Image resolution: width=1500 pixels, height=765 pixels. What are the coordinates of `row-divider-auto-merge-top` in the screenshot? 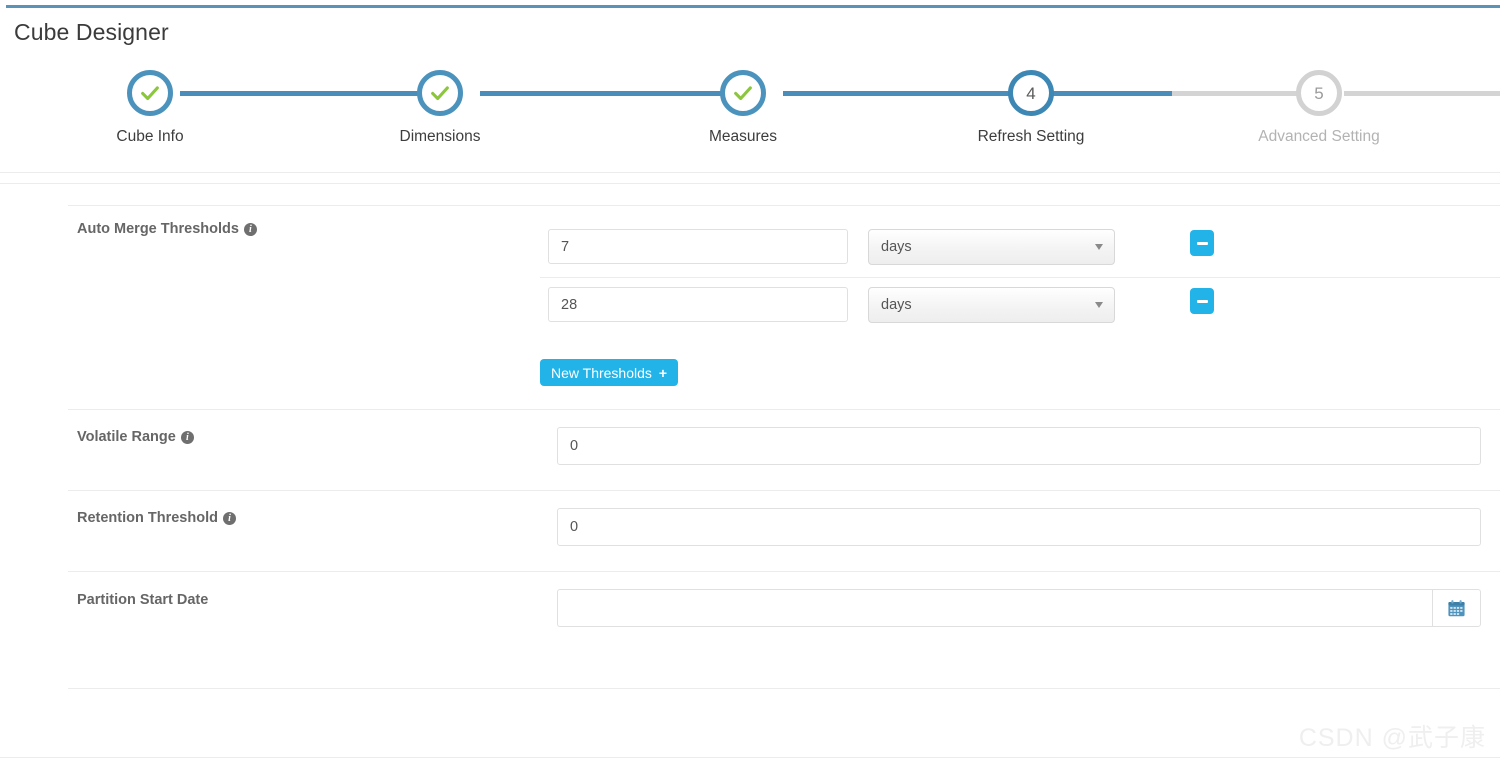 It's located at (784, 205).